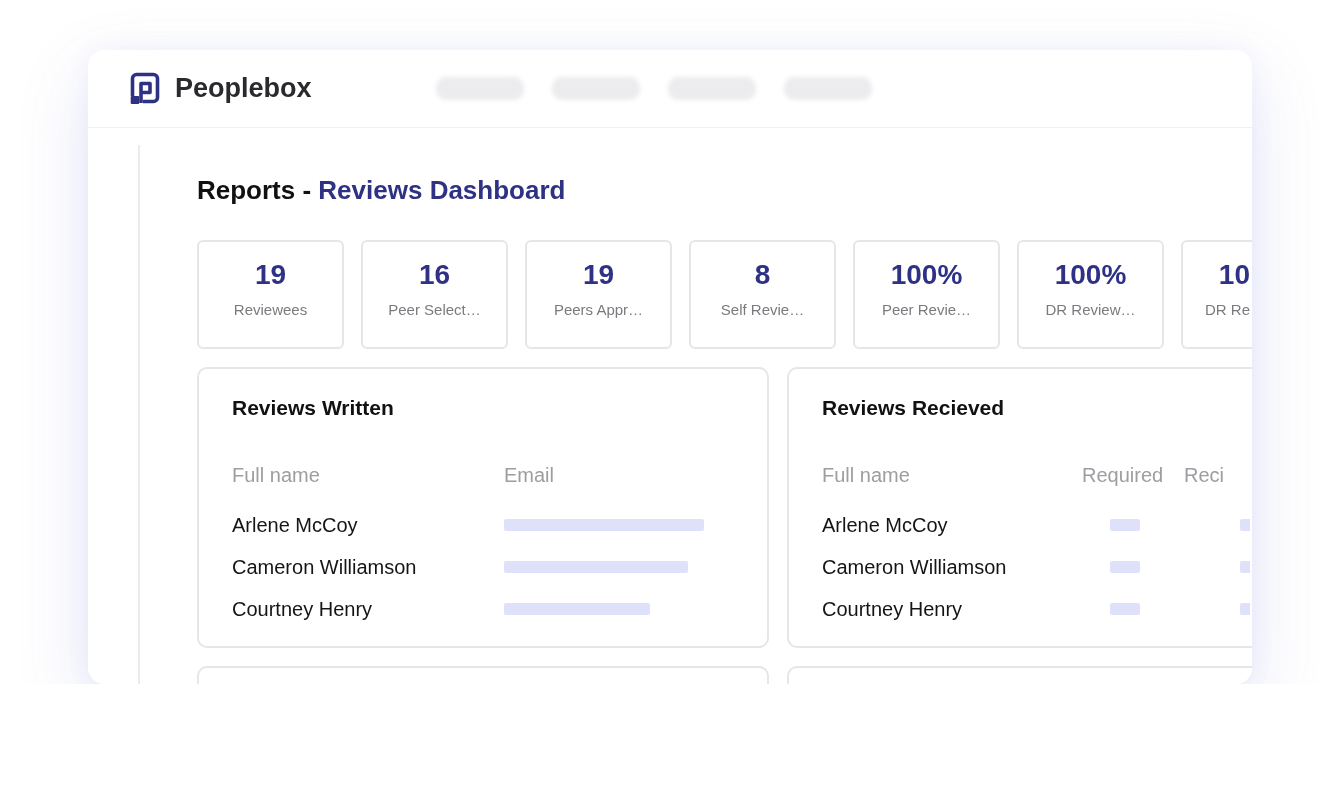 Image resolution: width=1341 pixels, height=812 pixels. Describe the element at coordinates (434, 275) in the screenshot. I see `stat-value: 16` at that location.